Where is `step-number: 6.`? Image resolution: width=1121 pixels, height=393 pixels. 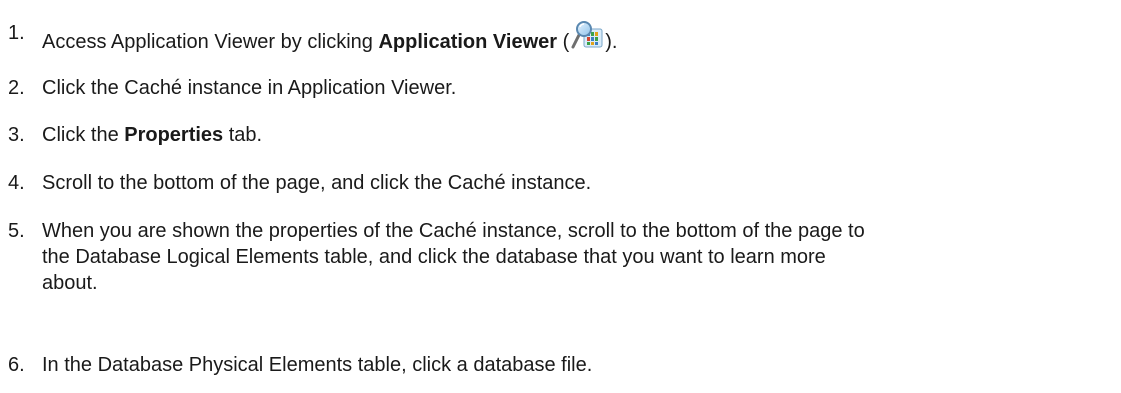 step-number: 6. is located at coordinates (16, 365).